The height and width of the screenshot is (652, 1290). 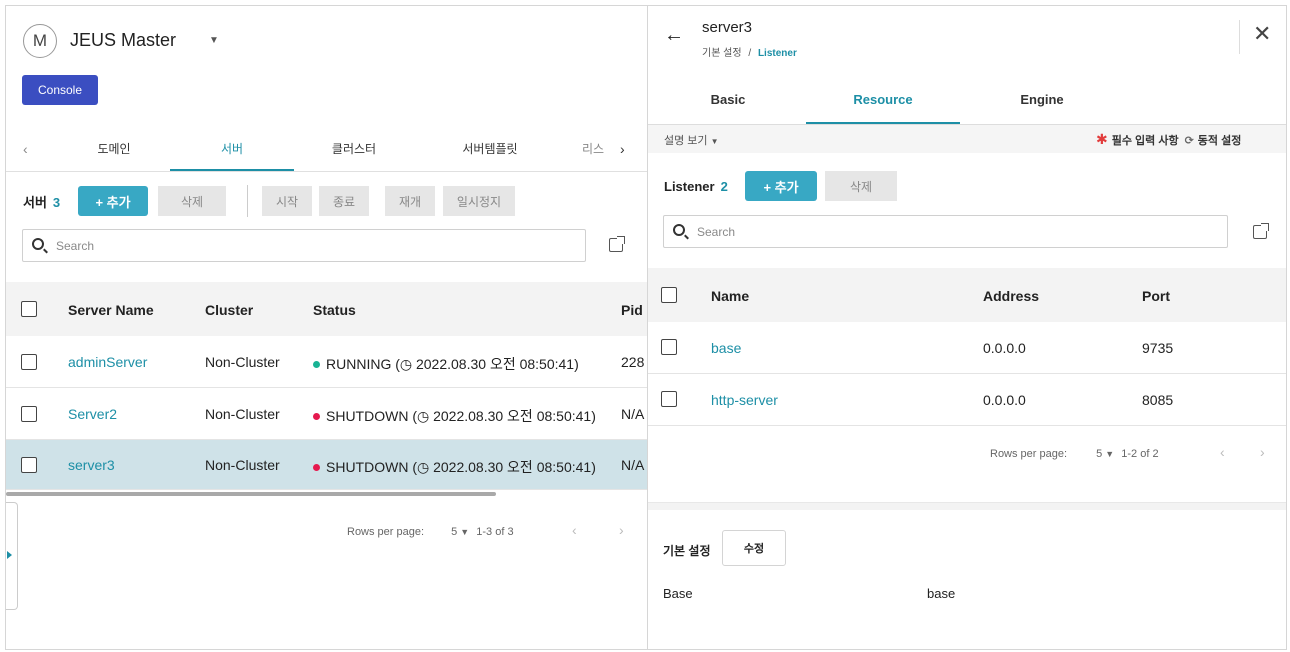 I want to click on required-note: 필수 입력 사항, so click(x=1145, y=141).